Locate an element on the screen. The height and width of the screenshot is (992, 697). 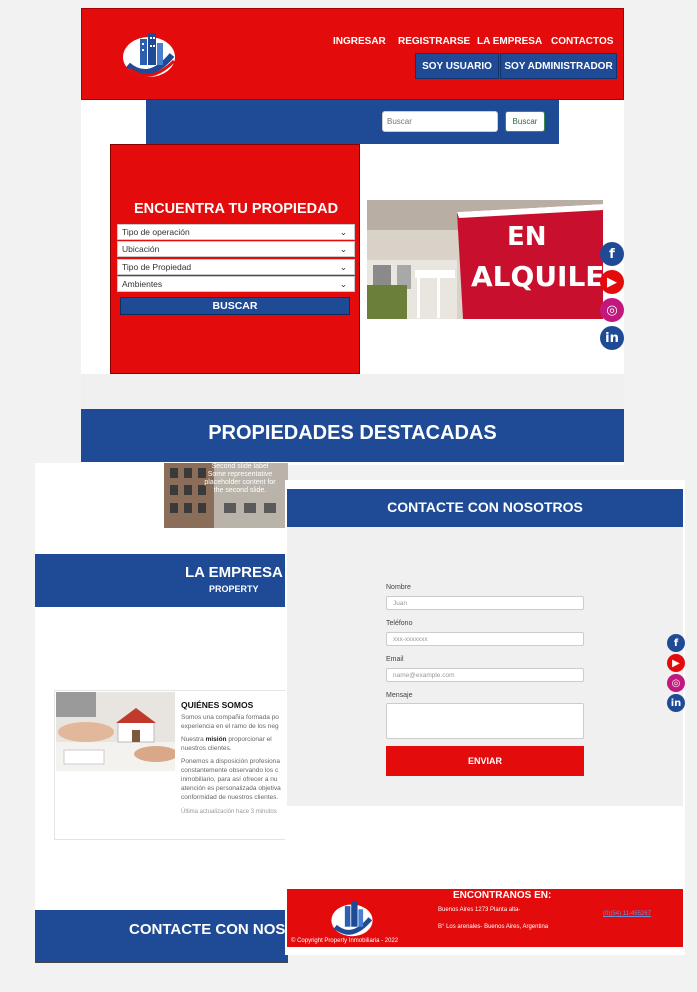
contact-left-title: CONTACTE CON NOS is located at coordinates (207, 929).